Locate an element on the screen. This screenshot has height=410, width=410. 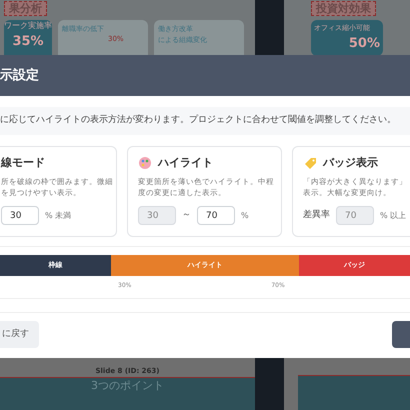
stat-label: ワーク実施率 is located at coordinates (28, 26).